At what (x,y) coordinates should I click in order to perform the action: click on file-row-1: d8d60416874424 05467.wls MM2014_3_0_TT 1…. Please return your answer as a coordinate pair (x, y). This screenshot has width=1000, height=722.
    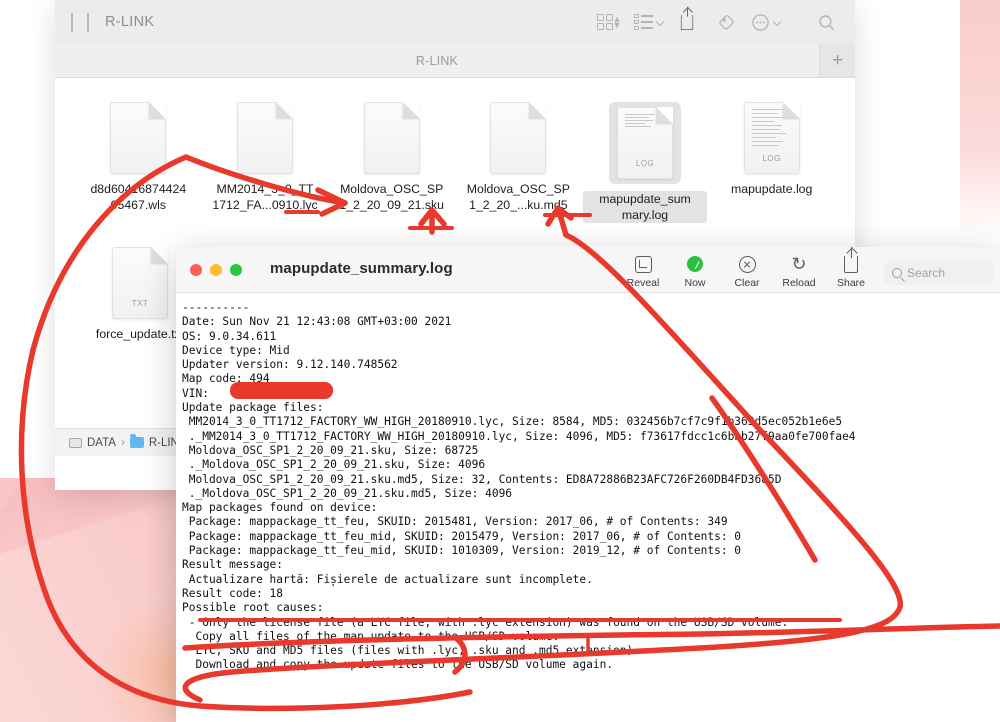
    Looking at the image, I should click on (455, 158).